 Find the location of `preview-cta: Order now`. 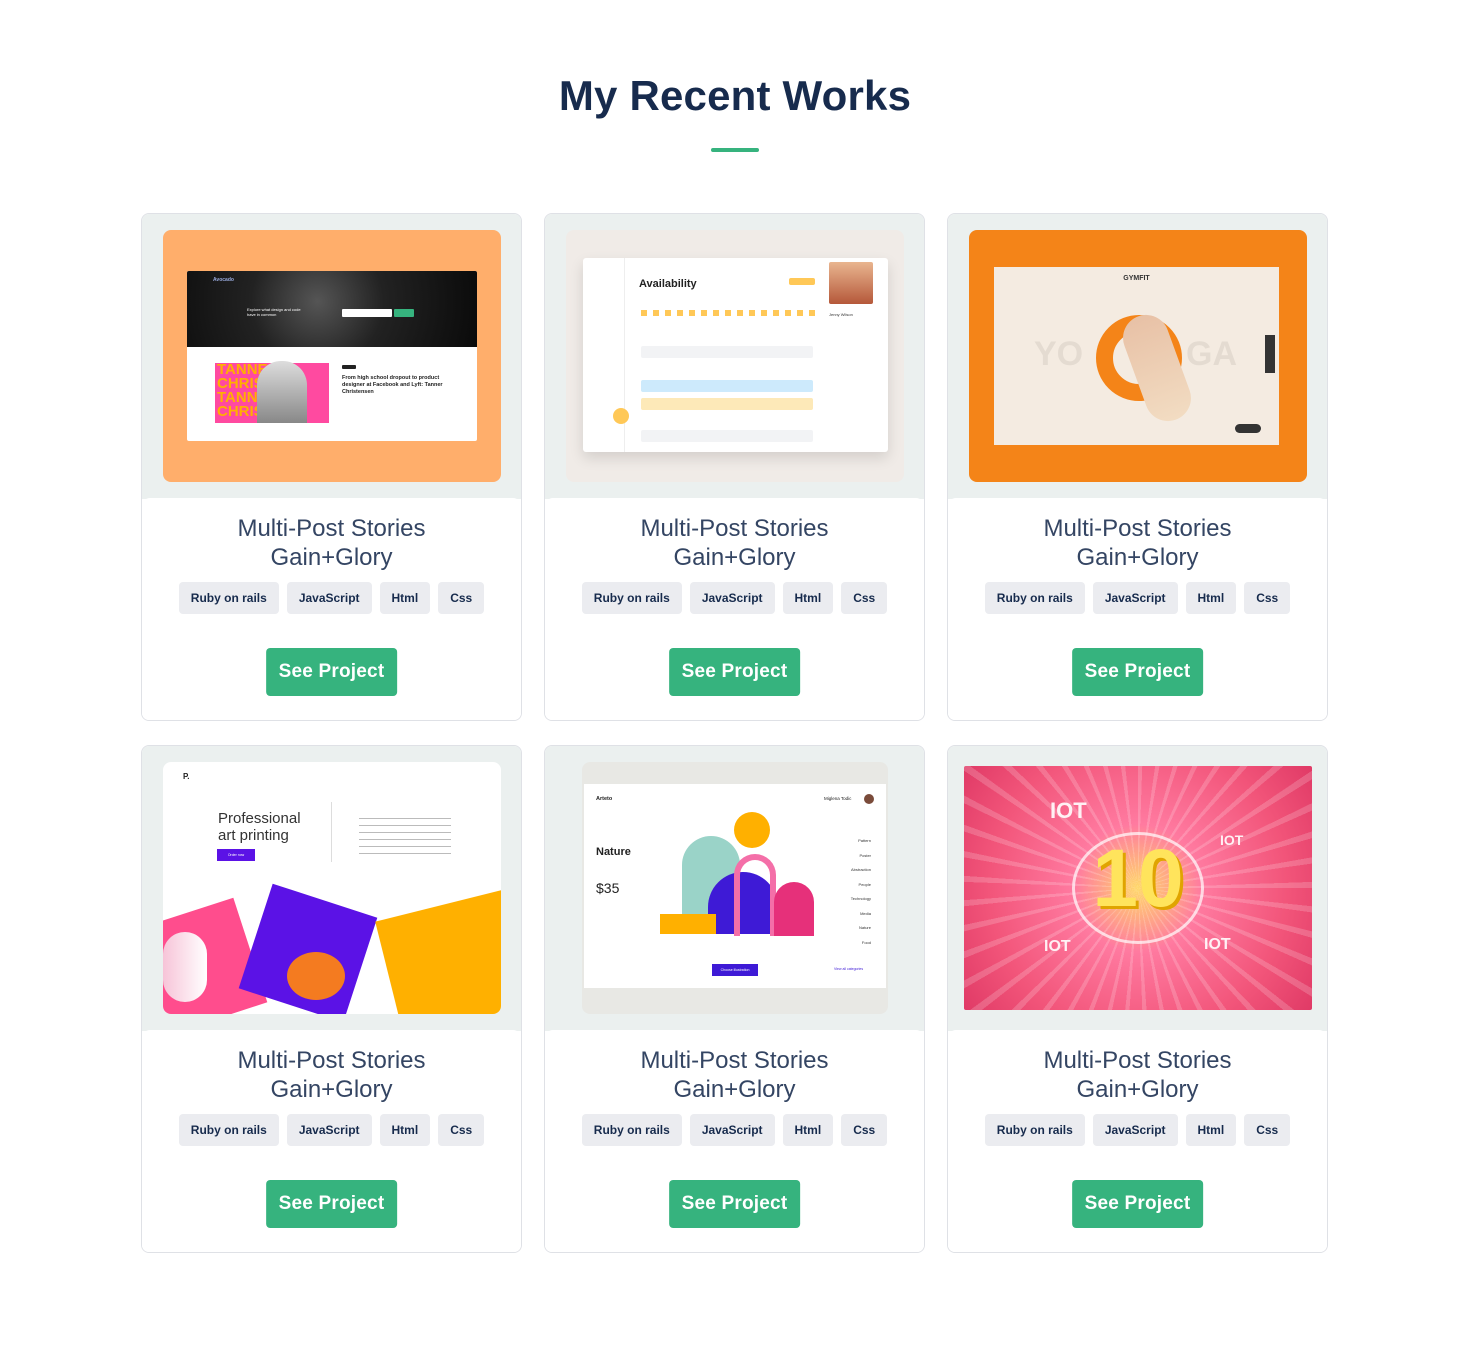

preview-cta: Order now is located at coordinates (236, 855).